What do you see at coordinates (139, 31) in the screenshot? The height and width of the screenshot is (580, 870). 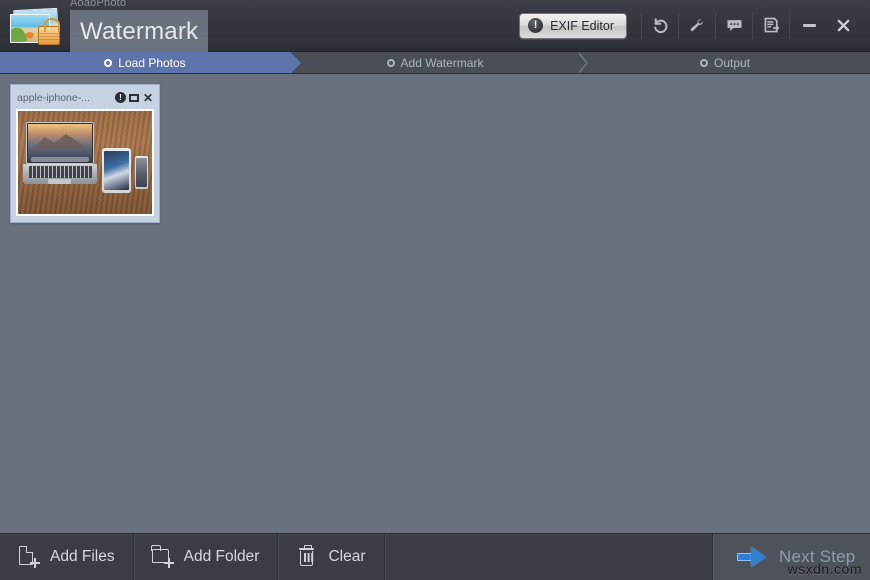 I see `brand-title: Watermark` at bounding box center [139, 31].